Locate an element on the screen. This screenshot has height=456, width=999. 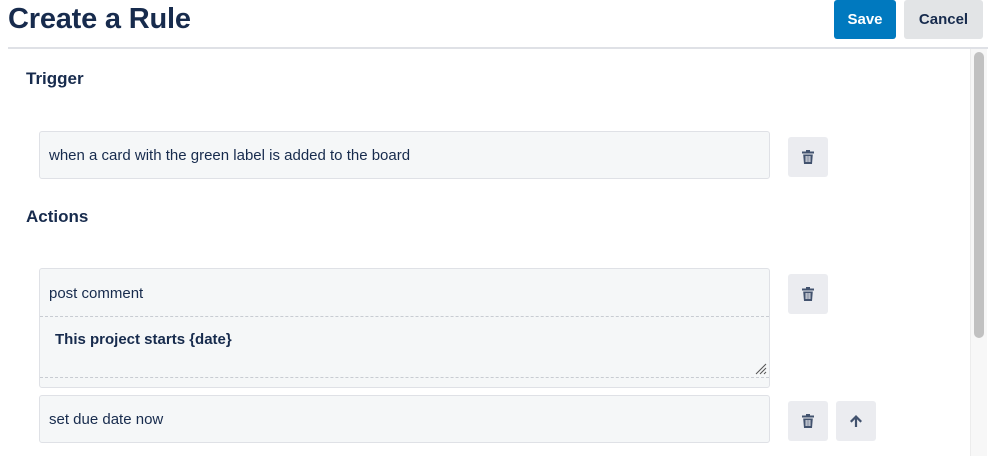
save-button: Save is located at coordinates (865, 19).